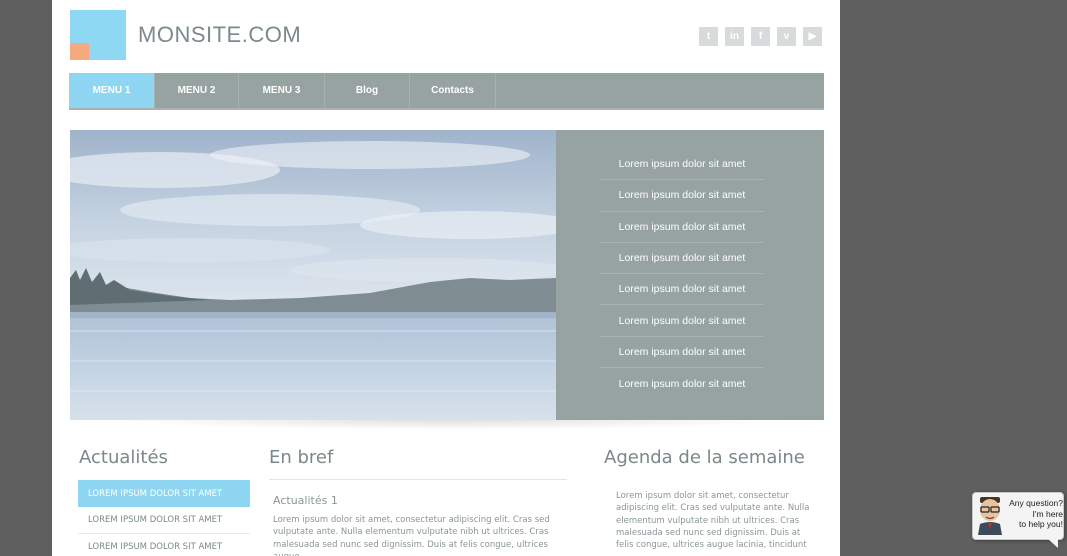  Describe the element at coordinates (282, 90) in the screenshot. I see `nav-item-menu-3: MENU 3` at that location.